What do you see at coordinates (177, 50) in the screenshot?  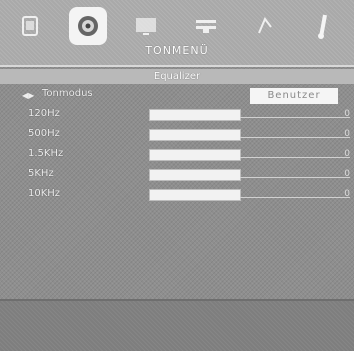 I see `menu-title: TONMENÜ` at bounding box center [177, 50].